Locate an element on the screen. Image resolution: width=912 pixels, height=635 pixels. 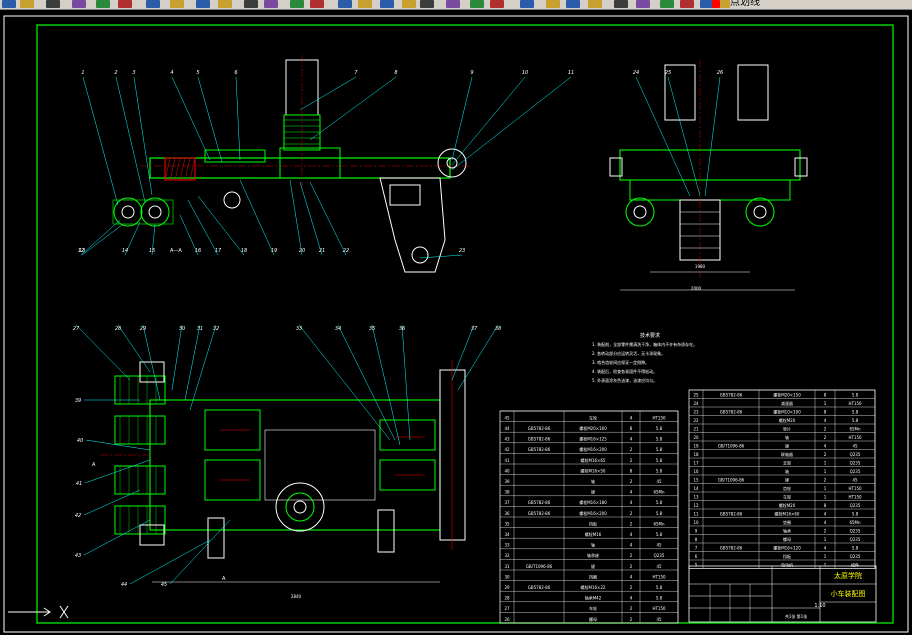
balloon-10: 10 is located at coordinates (525, 73).